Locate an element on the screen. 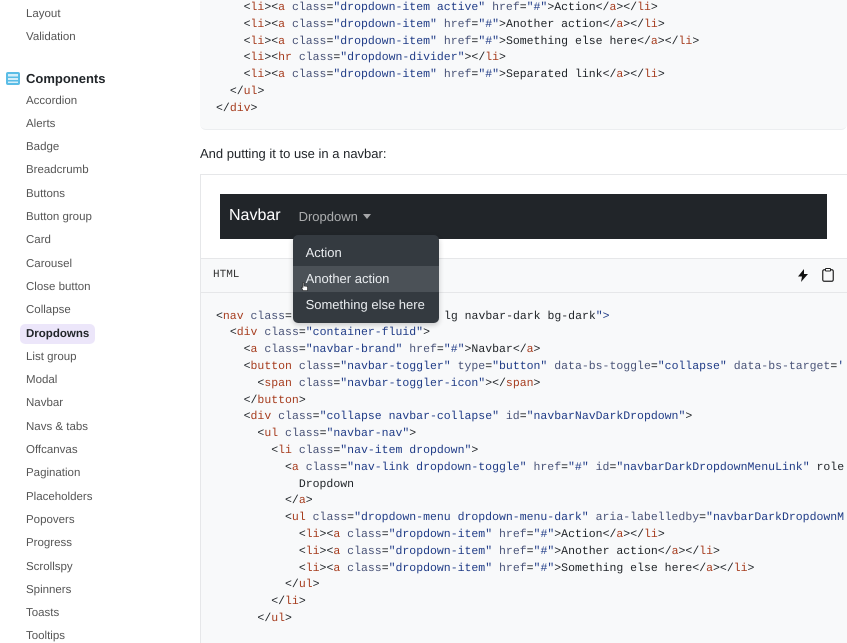  code-line: </div> is located at coordinates (237, 108).